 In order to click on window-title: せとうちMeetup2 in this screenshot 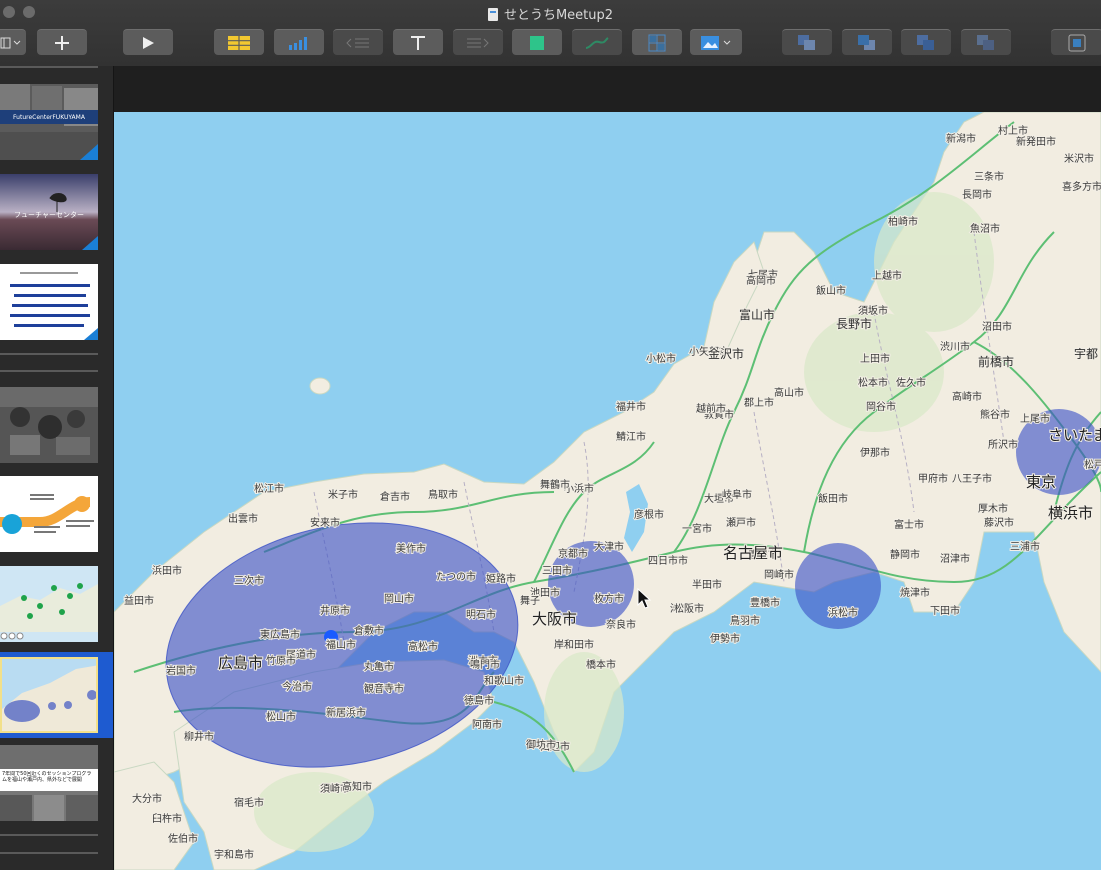, I will do `click(550, 13)`.